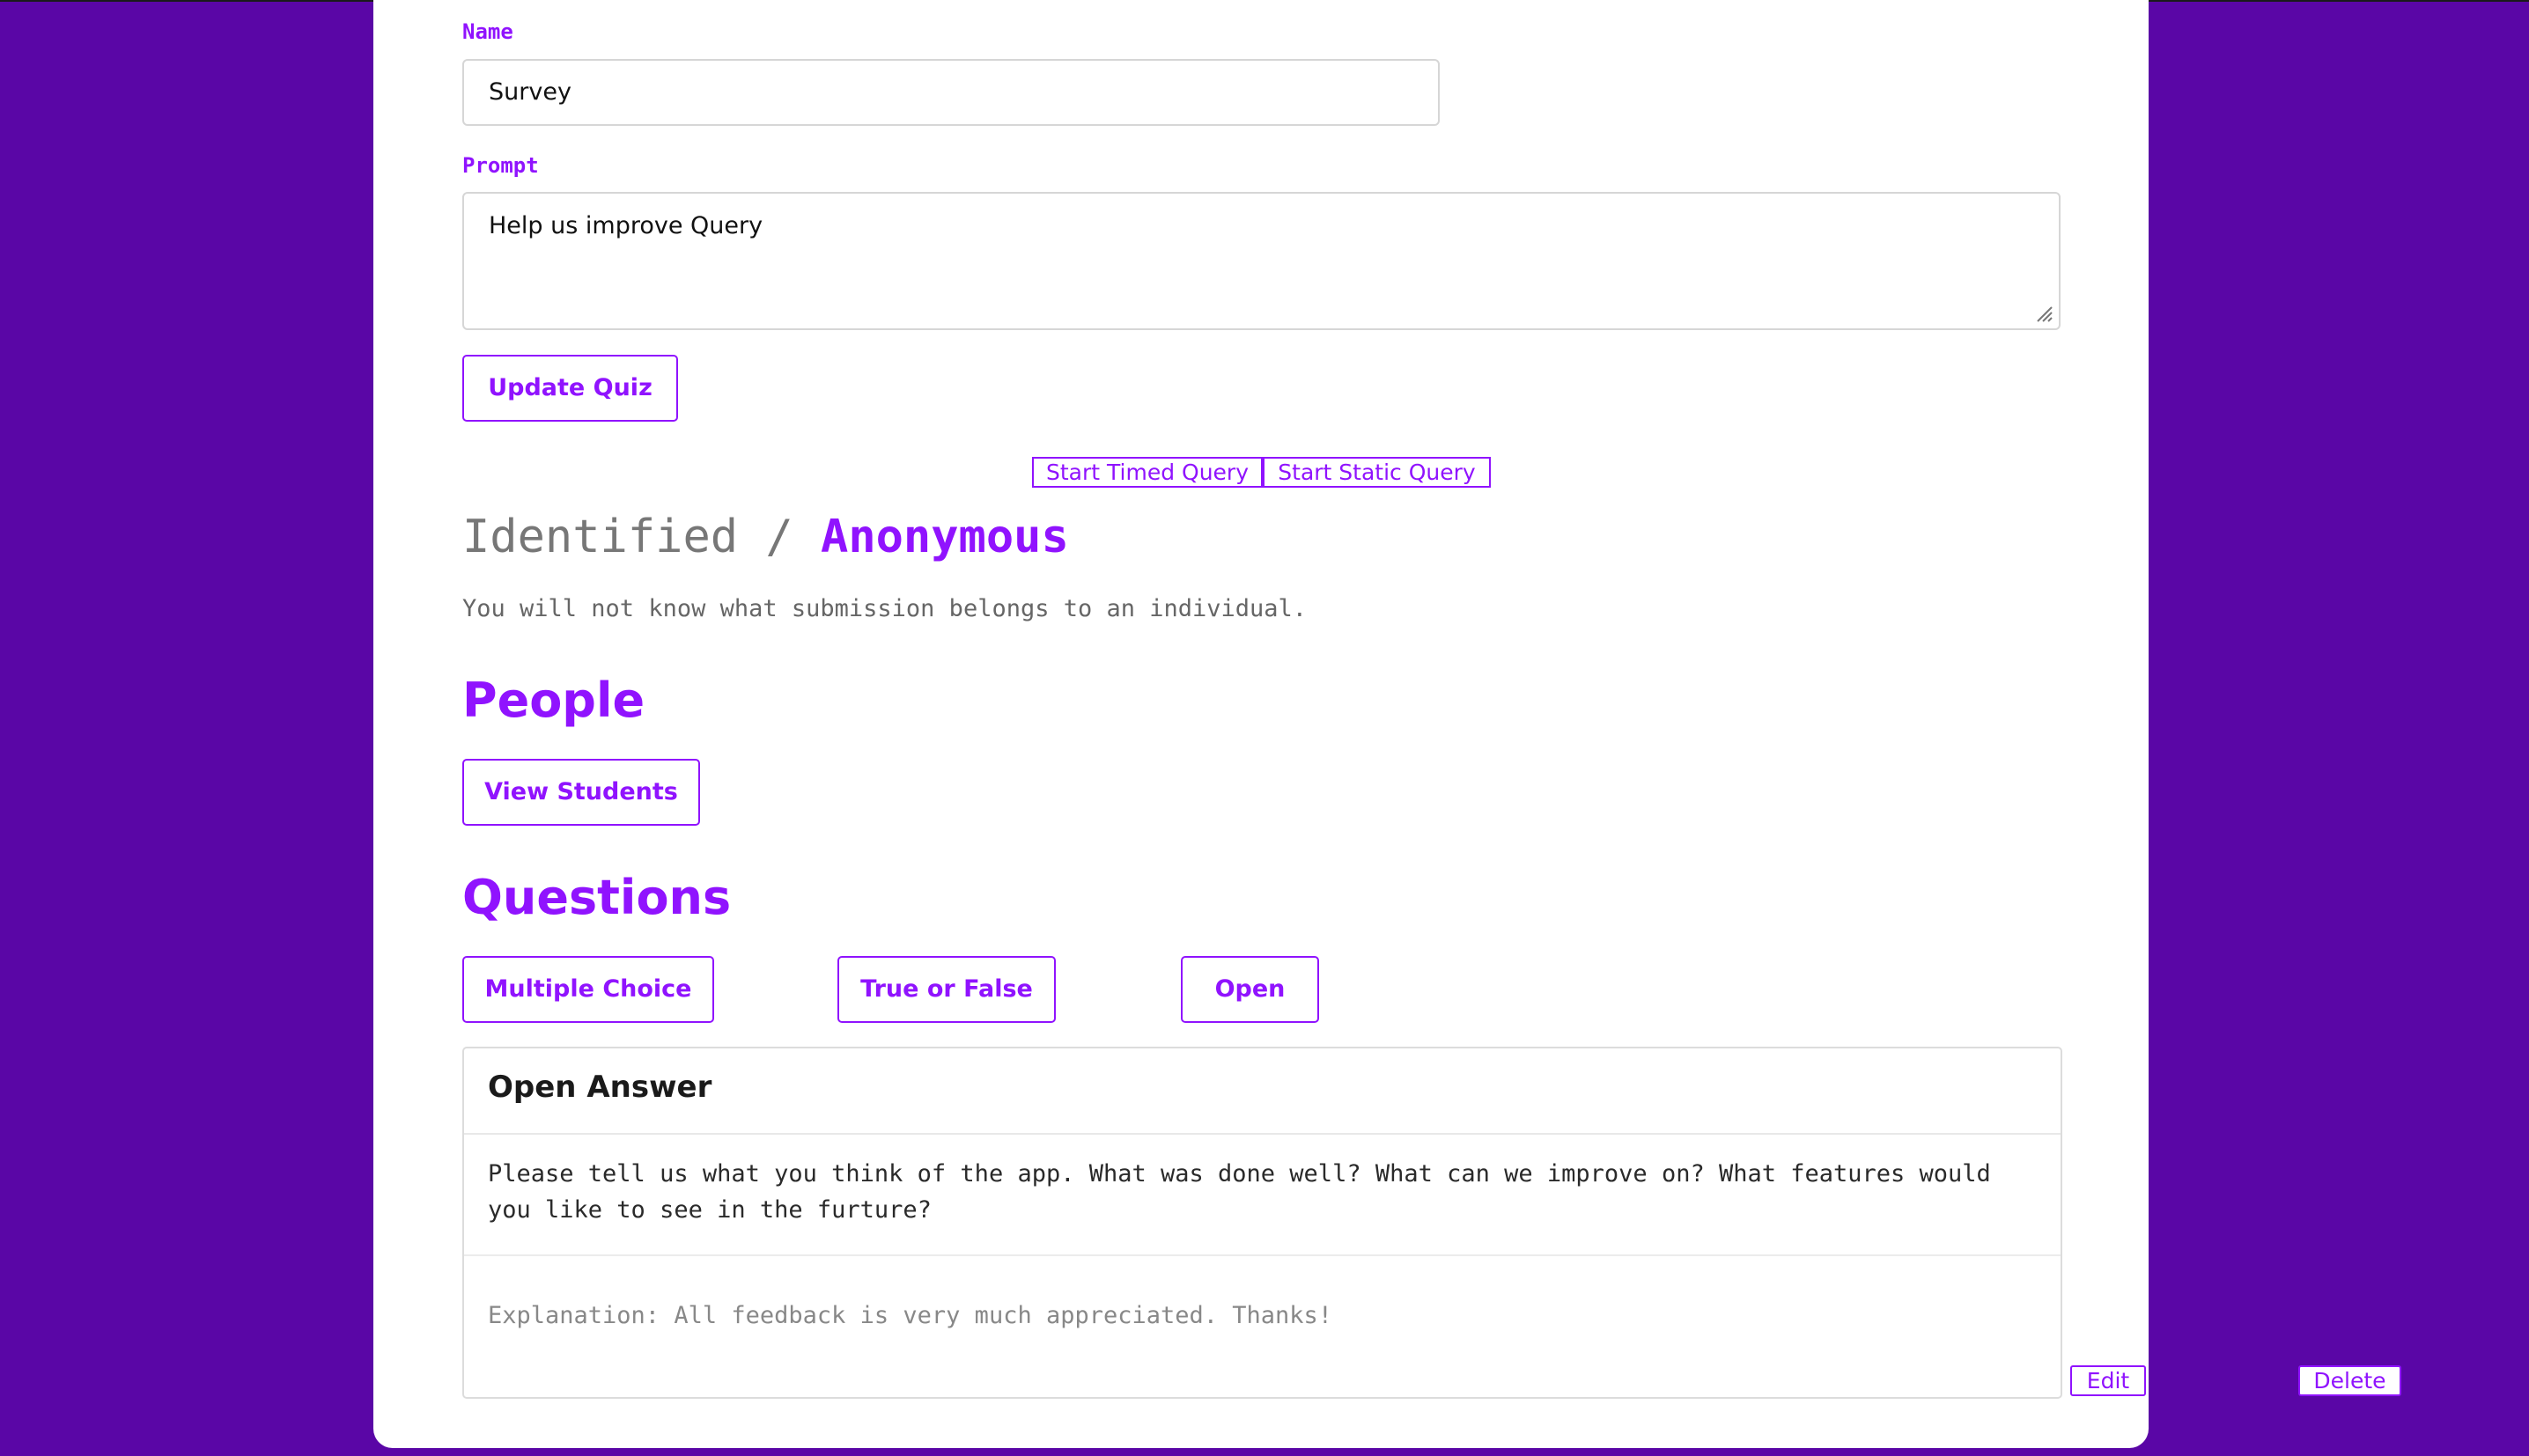 The height and width of the screenshot is (1456, 2529). What do you see at coordinates (570, 388) in the screenshot?
I see `update-quiz-button: Update Quiz` at bounding box center [570, 388].